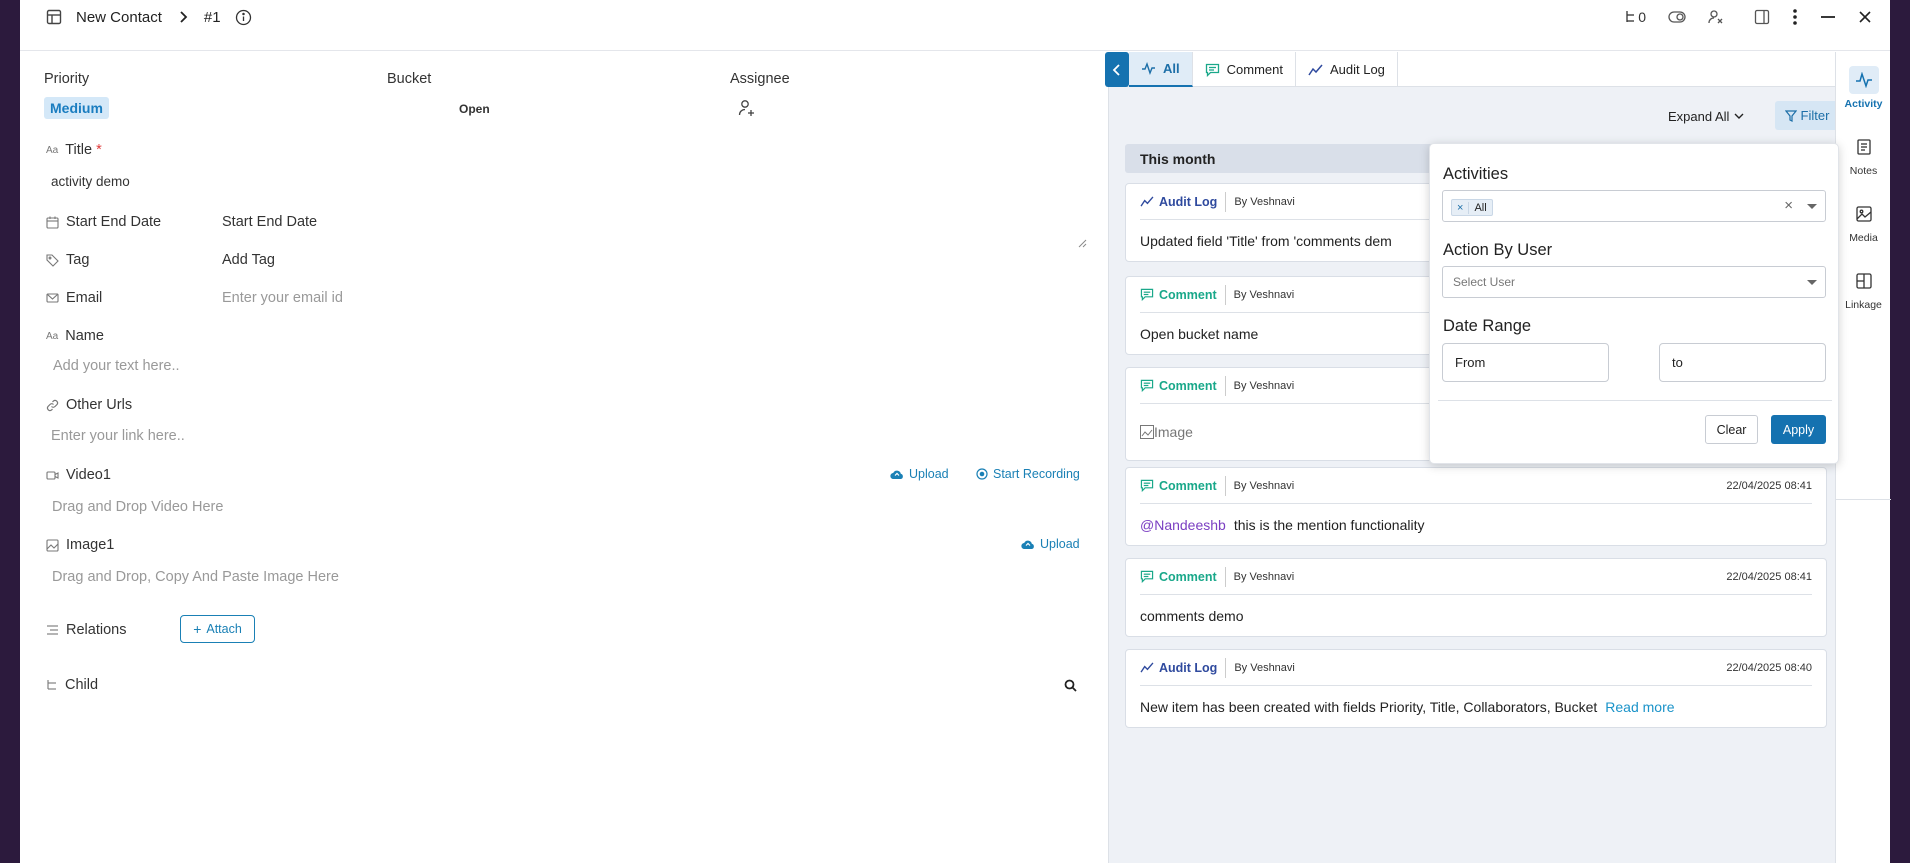 This screenshot has height=863, width=1910. Describe the element at coordinates (195, 577) in the screenshot. I see `image-dropzone: Drag and Drop, Copy And Paste Image Here` at that location.